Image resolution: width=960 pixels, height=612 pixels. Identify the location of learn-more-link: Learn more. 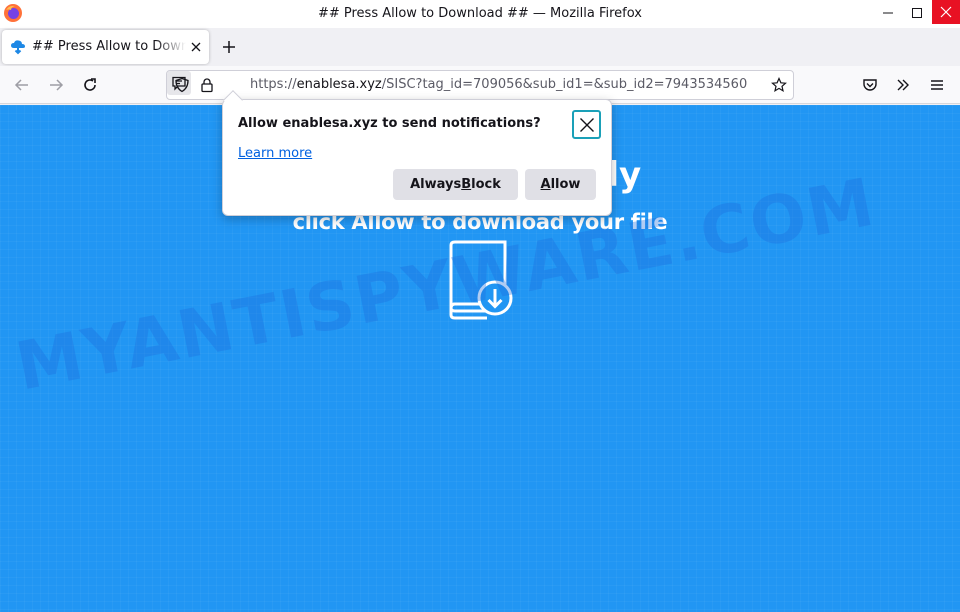
(275, 153).